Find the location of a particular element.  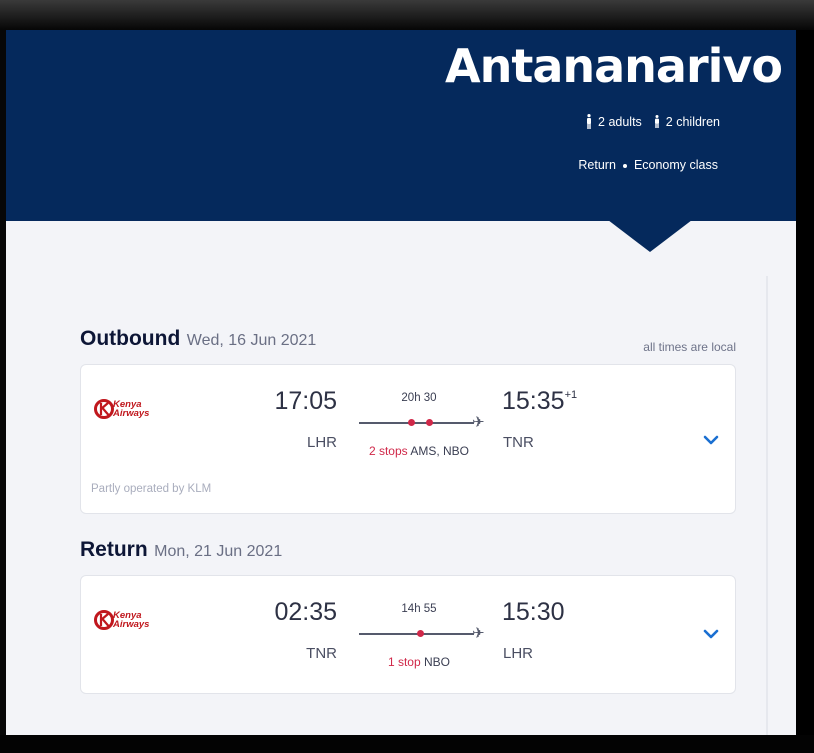

return-heading: Return Mon, 21 Jun 2021 is located at coordinates (181, 550).